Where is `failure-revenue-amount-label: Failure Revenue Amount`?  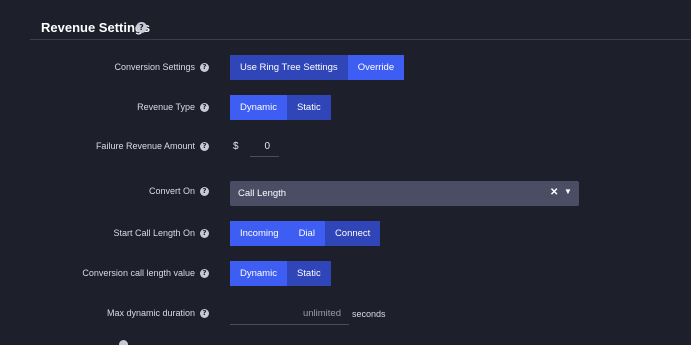 failure-revenue-amount-label: Failure Revenue Amount is located at coordinates (145, 146).